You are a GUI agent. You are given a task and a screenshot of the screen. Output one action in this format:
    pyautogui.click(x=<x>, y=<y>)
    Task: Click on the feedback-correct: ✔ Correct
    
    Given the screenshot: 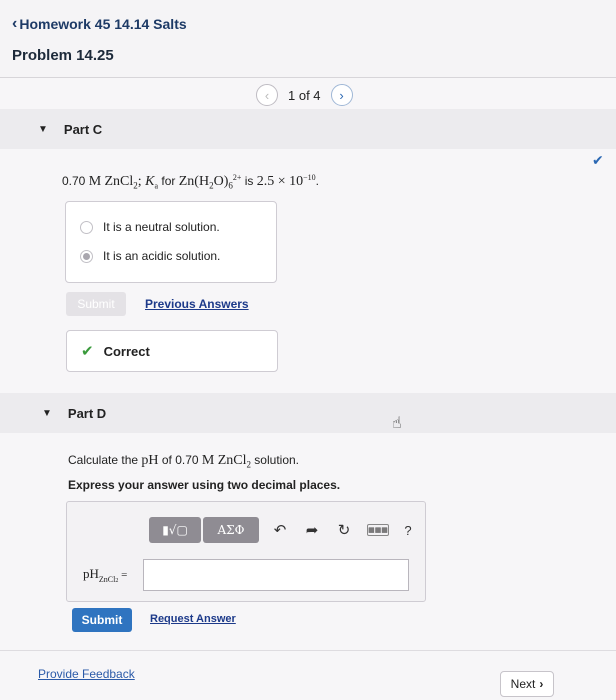 What is the action you would take?
    pyautogui.click(x=172, y=351)
    